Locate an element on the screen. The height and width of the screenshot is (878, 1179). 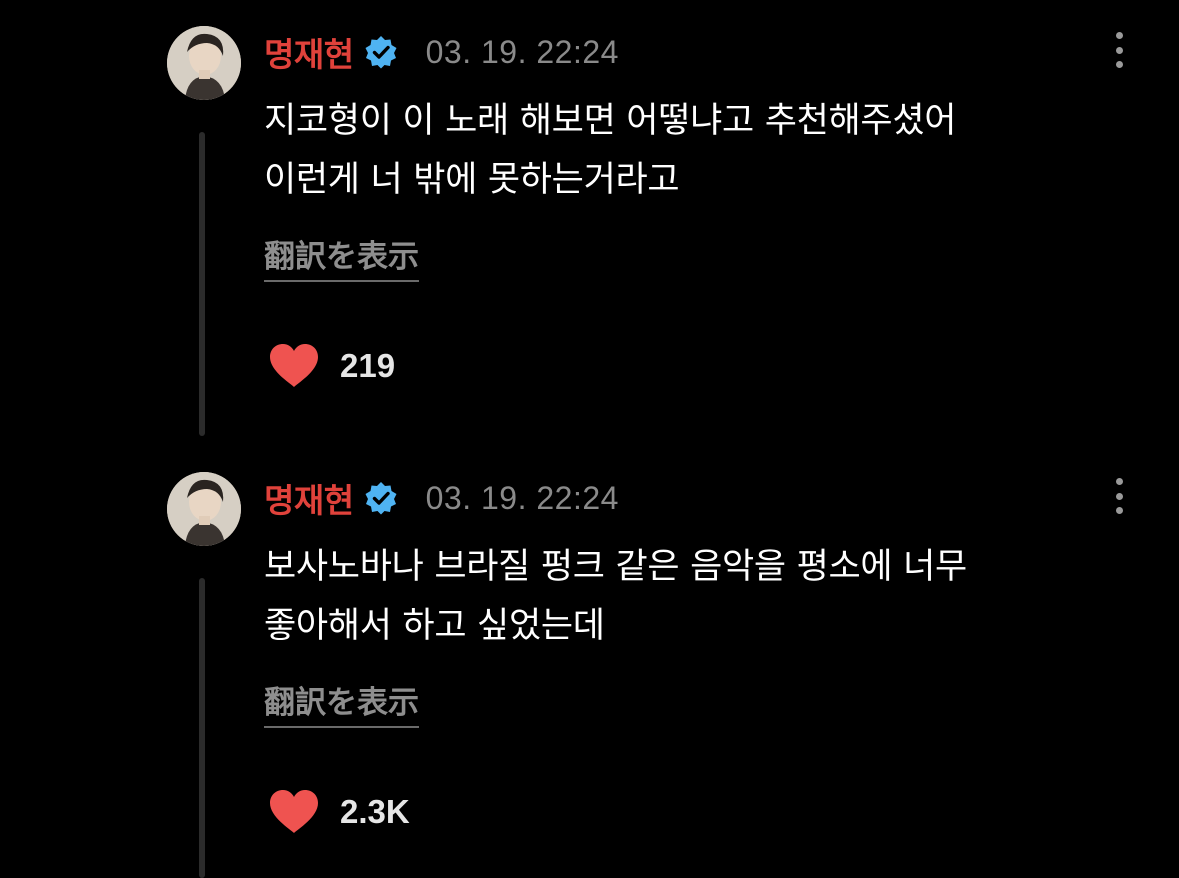
comment-text-line: 이런게 너 밖에 못하는거라고 is located at coordinates (472, 180).